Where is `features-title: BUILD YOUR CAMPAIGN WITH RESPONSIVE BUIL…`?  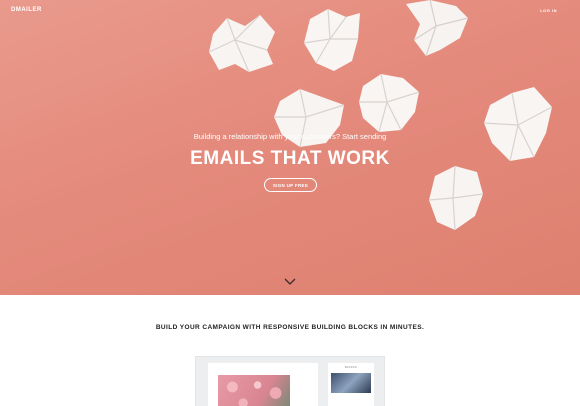 features-title: BUILD YOUR CAMPAIGN WITH RESPONSIVE BUIL… is located at coordinates (290, 327).